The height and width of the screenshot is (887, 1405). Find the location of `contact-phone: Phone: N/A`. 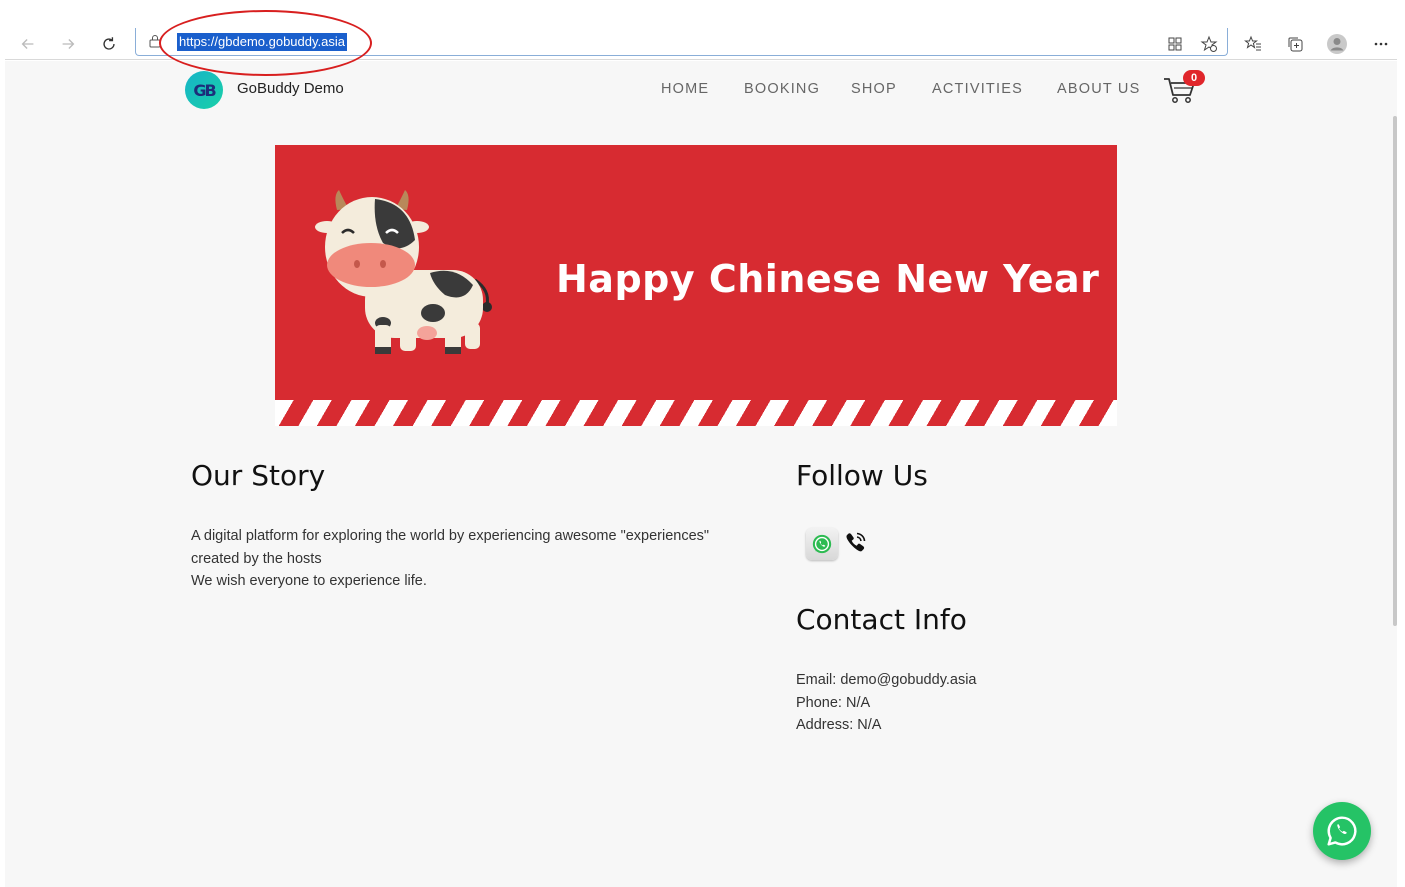

contact-phone: Phone: N/A is located at coordinates (833, 703).